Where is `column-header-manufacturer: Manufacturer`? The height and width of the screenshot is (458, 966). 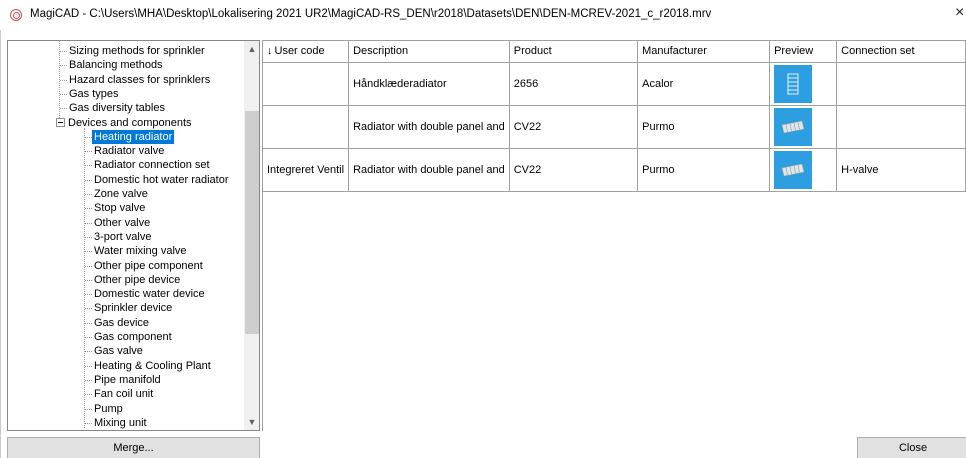
column-header-manufacturer: Manufacturer is located at coordinates (704, 52).